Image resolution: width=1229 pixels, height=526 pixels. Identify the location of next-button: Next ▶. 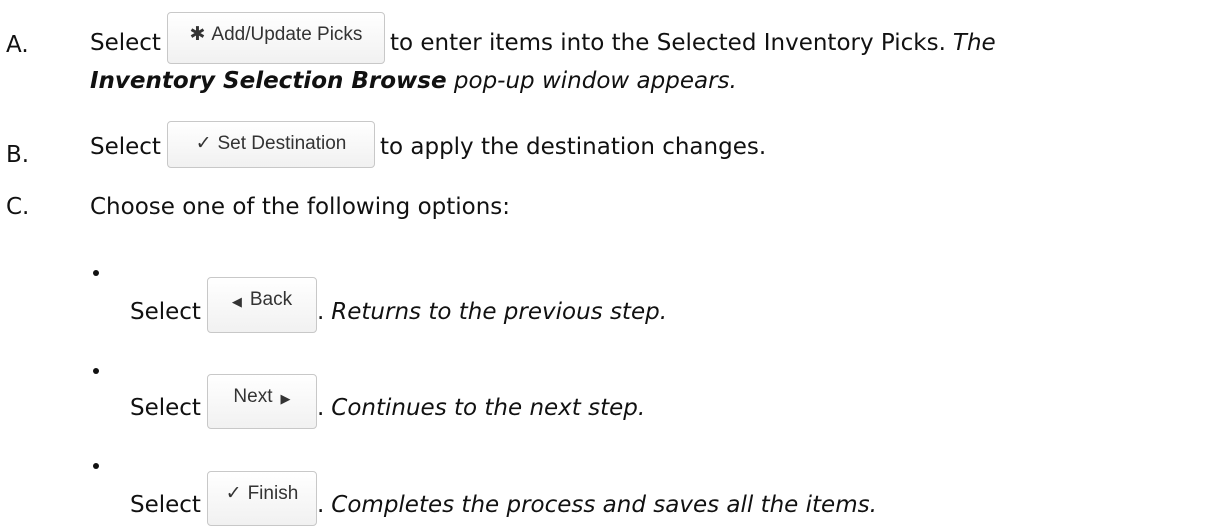
(261, 401).